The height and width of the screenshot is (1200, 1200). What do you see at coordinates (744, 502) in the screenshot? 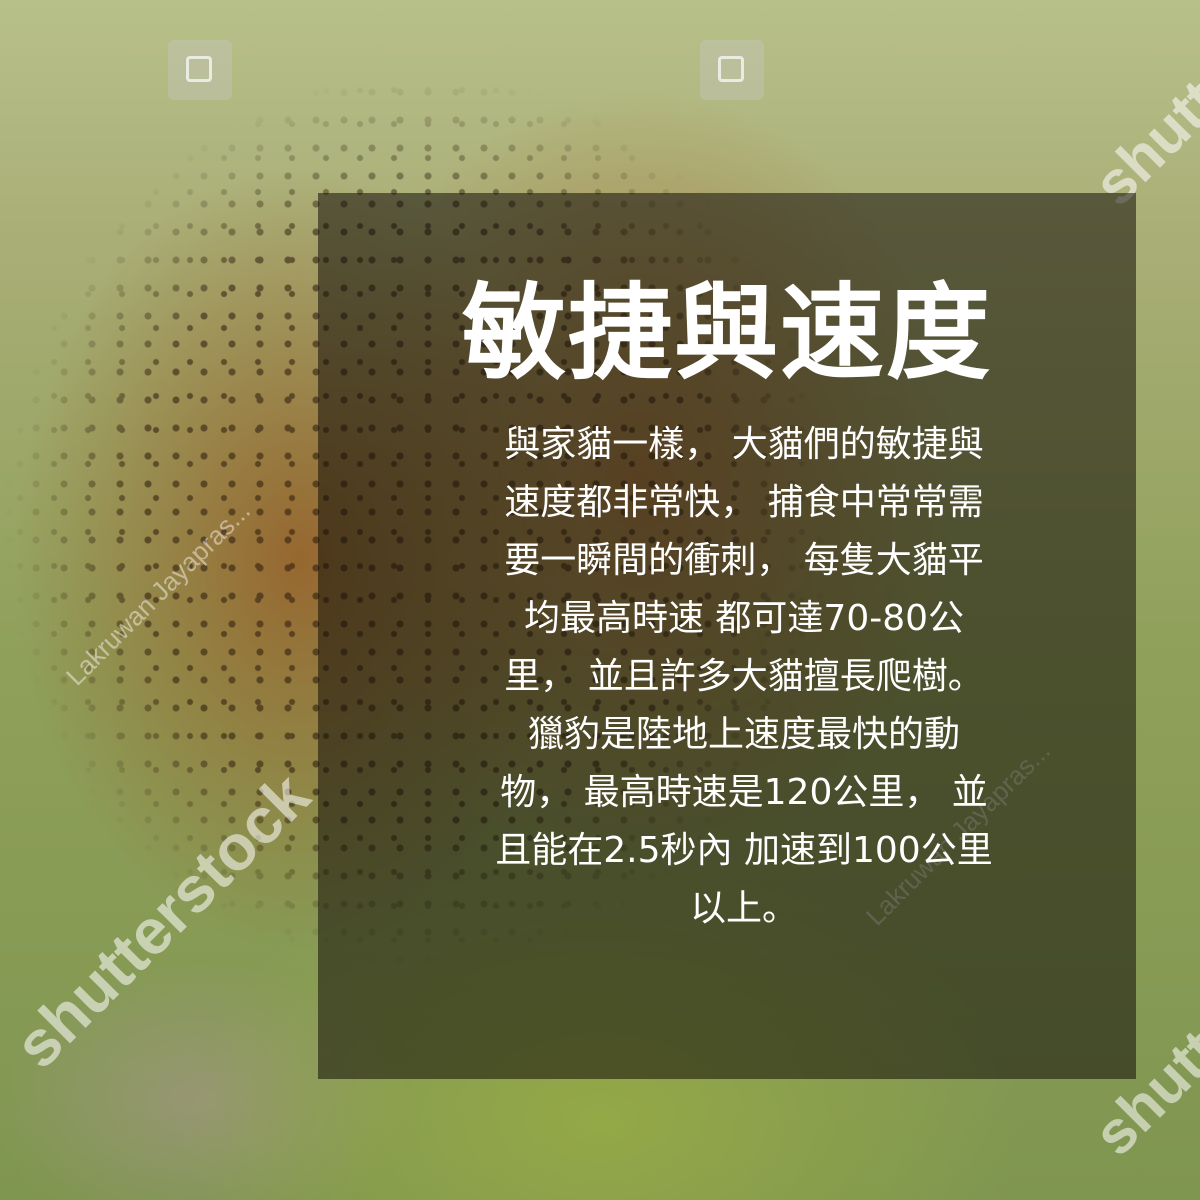
I see `body-line: 速度都非常快， 捕食中常常需` at bounding box center [744, 502].